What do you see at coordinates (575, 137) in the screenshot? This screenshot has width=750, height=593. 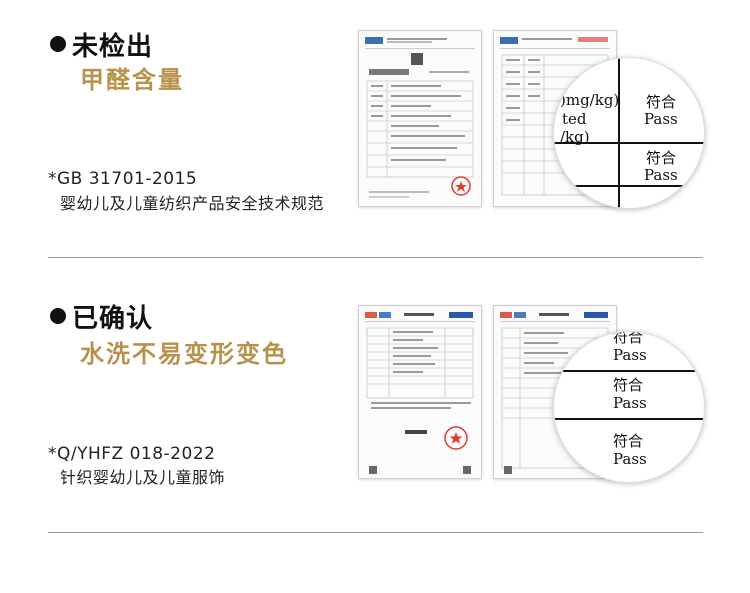 I see `zoom-unit-text: /kg)` at bounding box center [575, 137].